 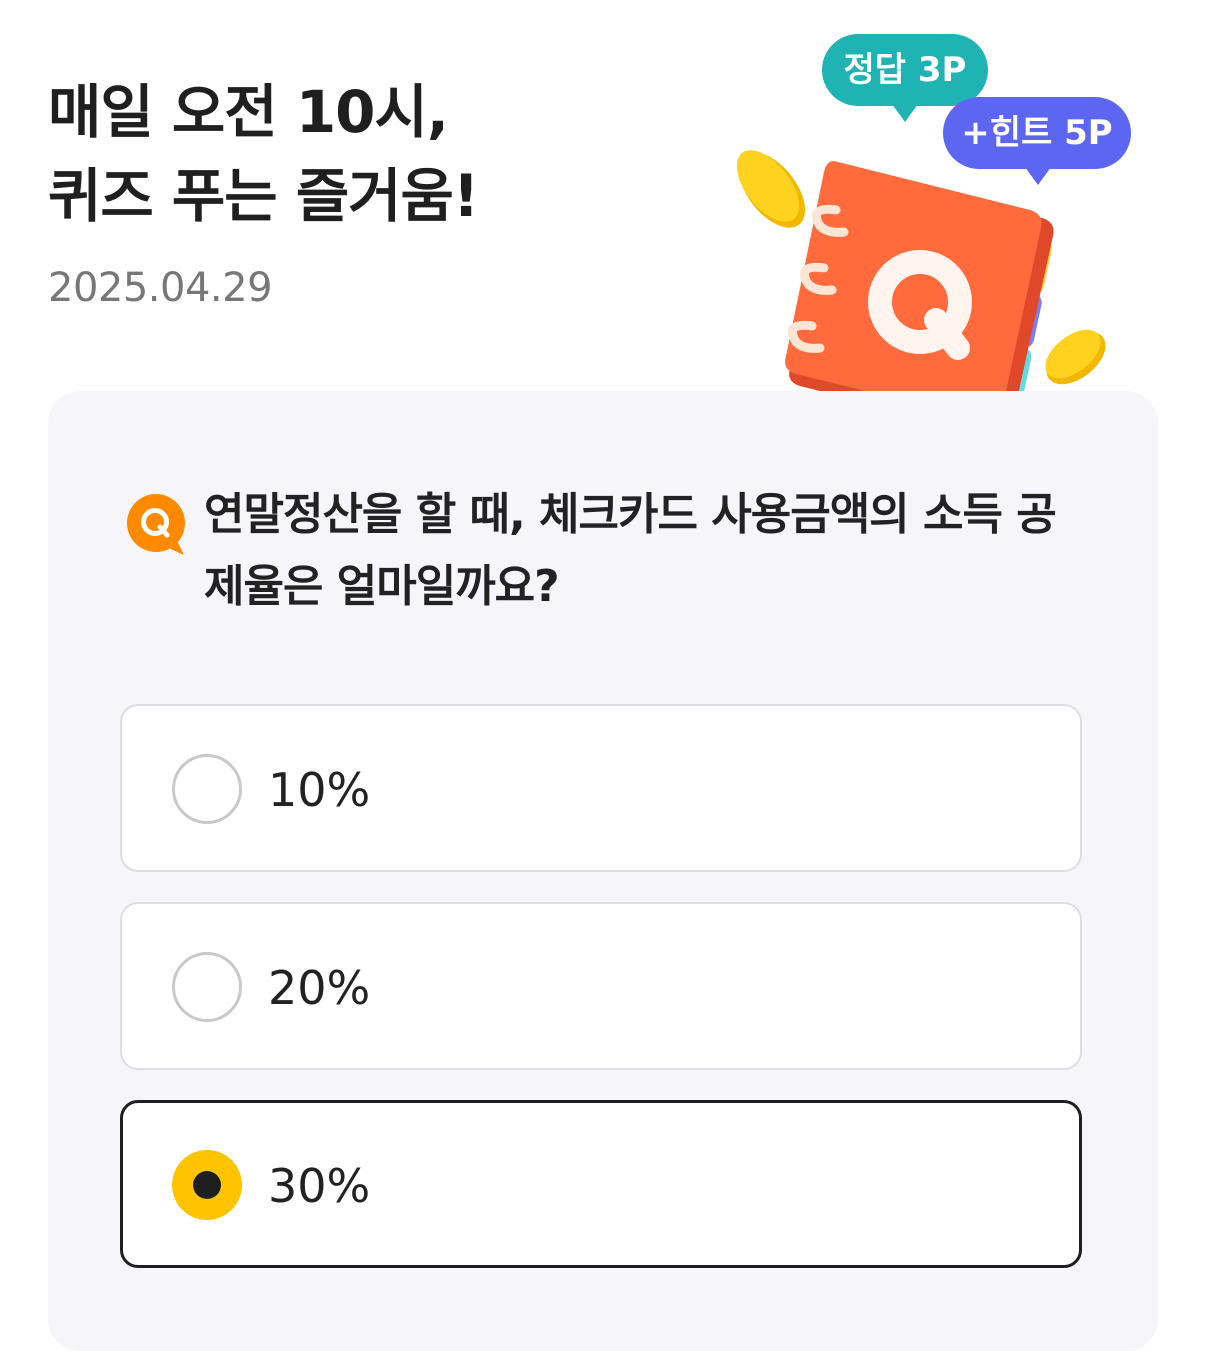 What do you see at coordinates (248, 112) in the screenshot?
I see `page-title-line-1: 매일 오전 10시,` at bounding box center [248, 112].